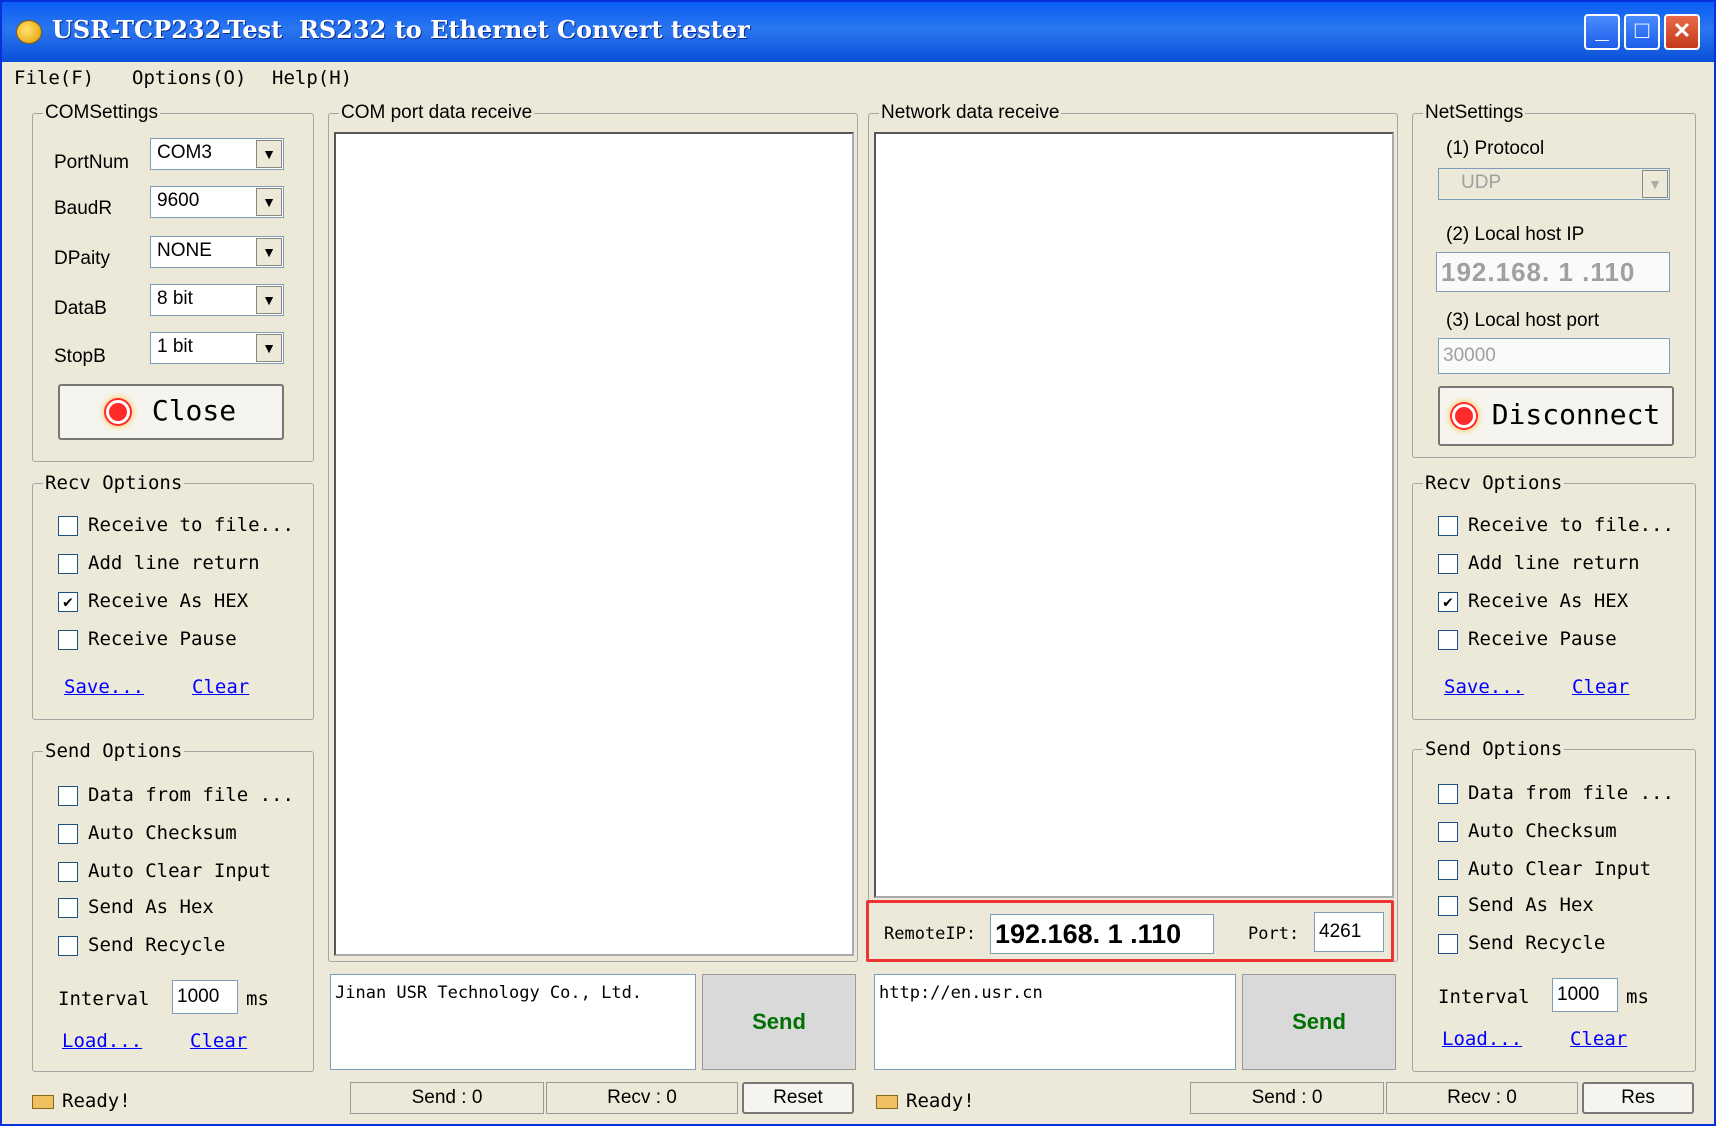 This screenshot has width=1716, height=1126. Describe the element at coordinates (153, 601) in the screenshot. I see `com-recv-as-hex-checkbox: ✔ Receive As HEX` at that location.